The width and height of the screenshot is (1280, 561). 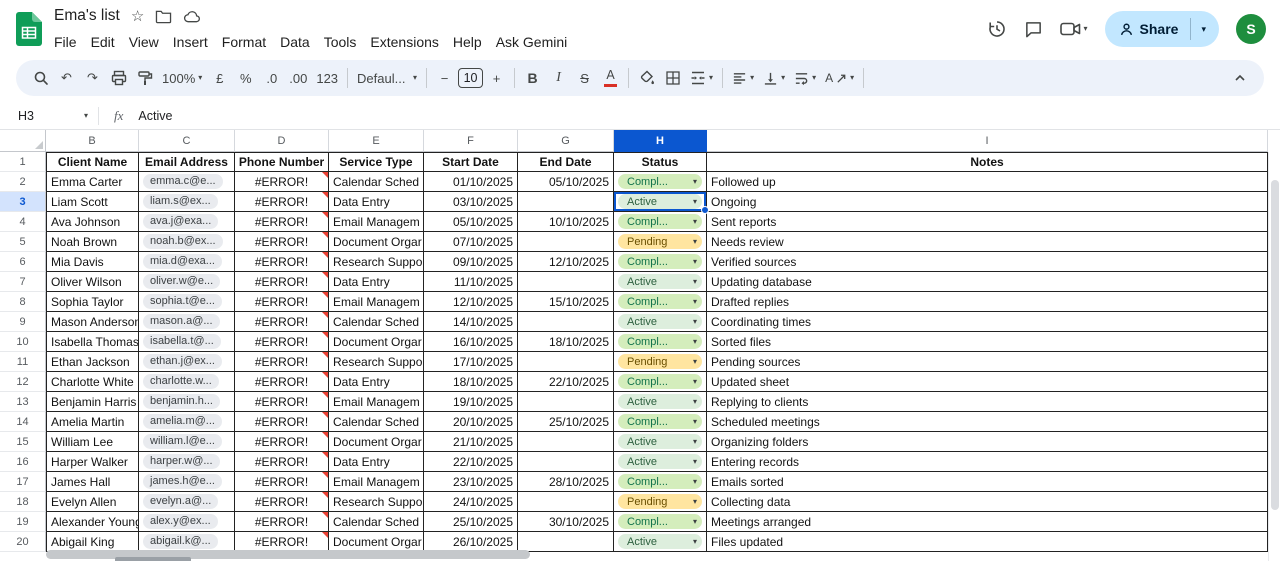 What do you see at coordinates (92, 442) in the screenshot?
I see `cell-B15: William Lee` at bounding box center [92, 442].